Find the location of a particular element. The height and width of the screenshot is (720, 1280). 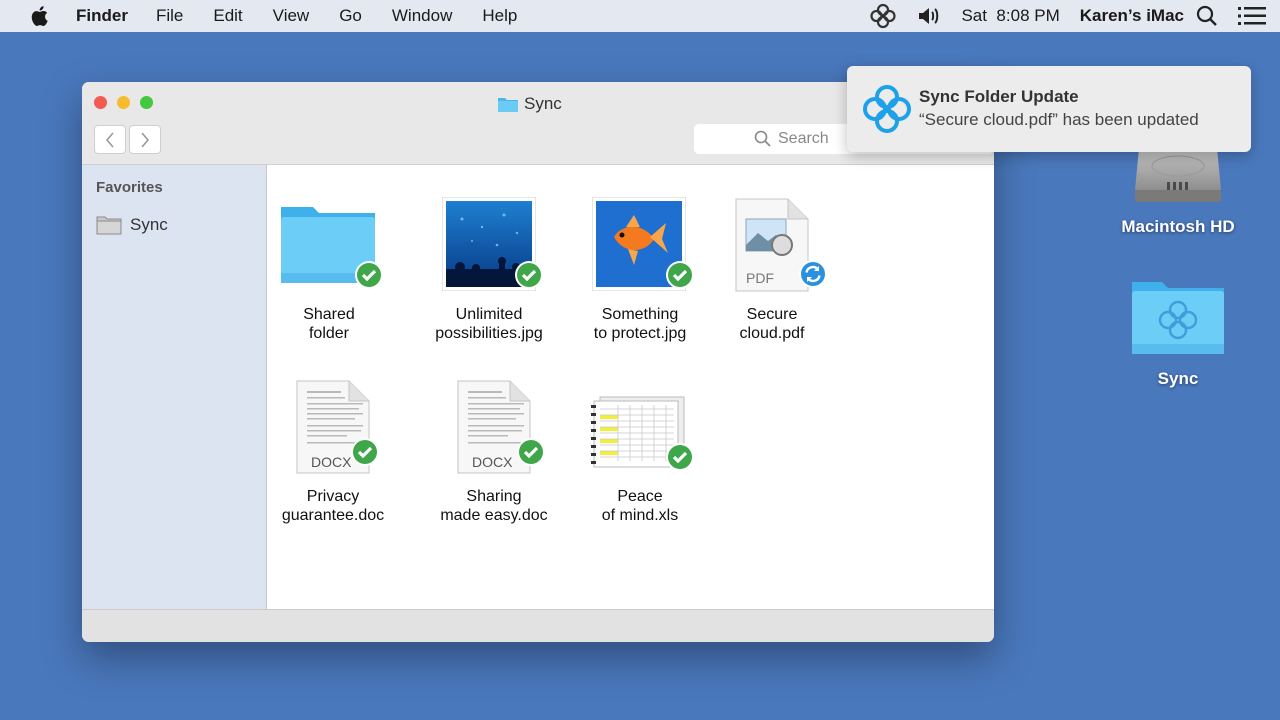

file-name-line2: to protect.jpg is located at coordinates (640, 333).